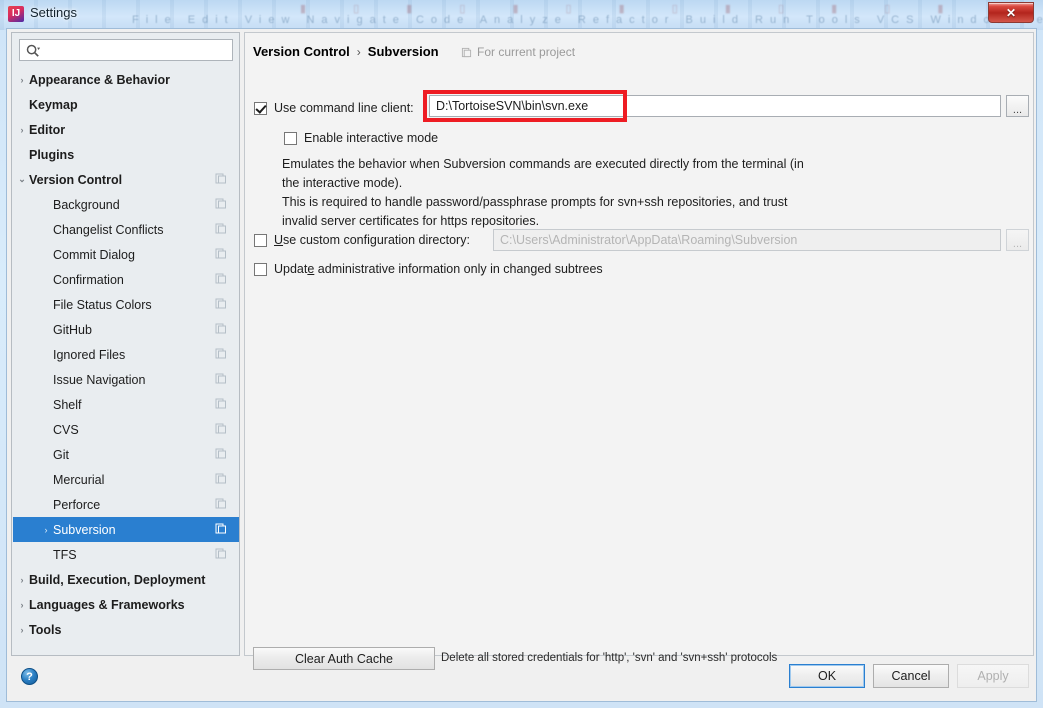 The height and width of the screenshot is (708, 1043). I want to click on sidebar-item-label: Tools, so click(45, 629).